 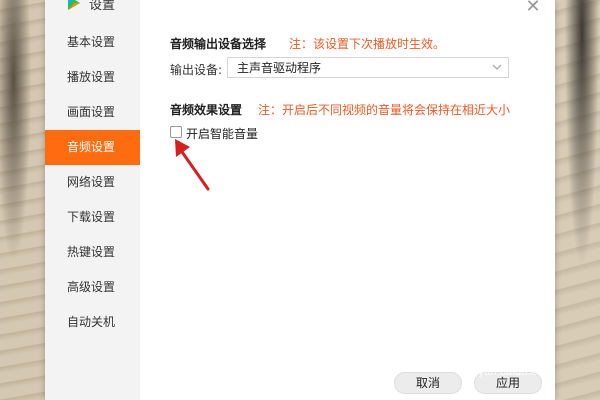 I want to click on close-icon: ✕, so click(x=533, y=8).